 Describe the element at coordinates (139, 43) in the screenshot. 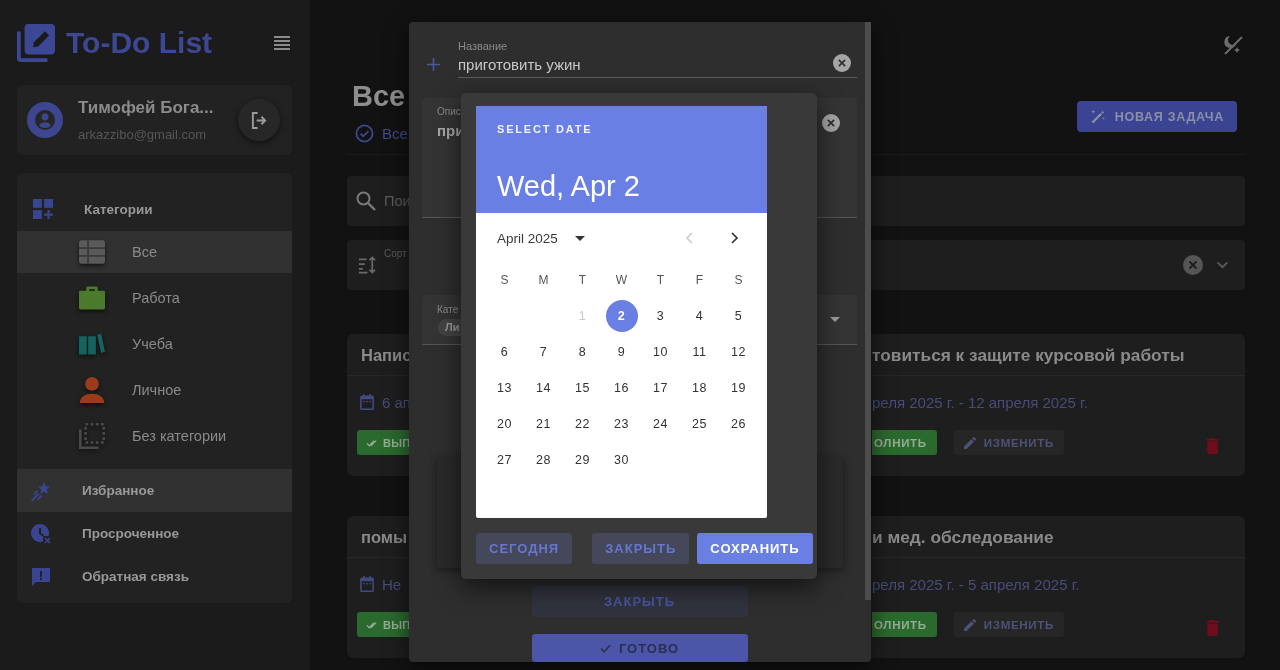

I see `app-title: To-Do List` at that location.